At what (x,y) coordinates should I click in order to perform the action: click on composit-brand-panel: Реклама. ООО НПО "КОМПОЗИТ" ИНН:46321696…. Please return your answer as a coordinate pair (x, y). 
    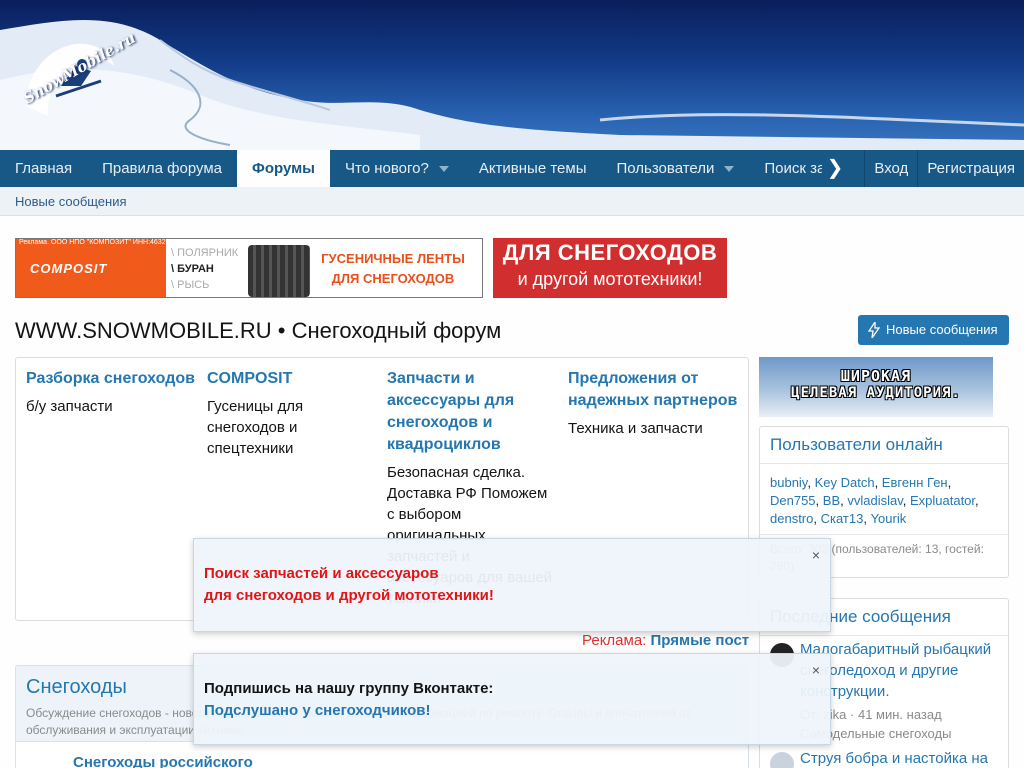
    Looking at the image, I should click on (136, 268).